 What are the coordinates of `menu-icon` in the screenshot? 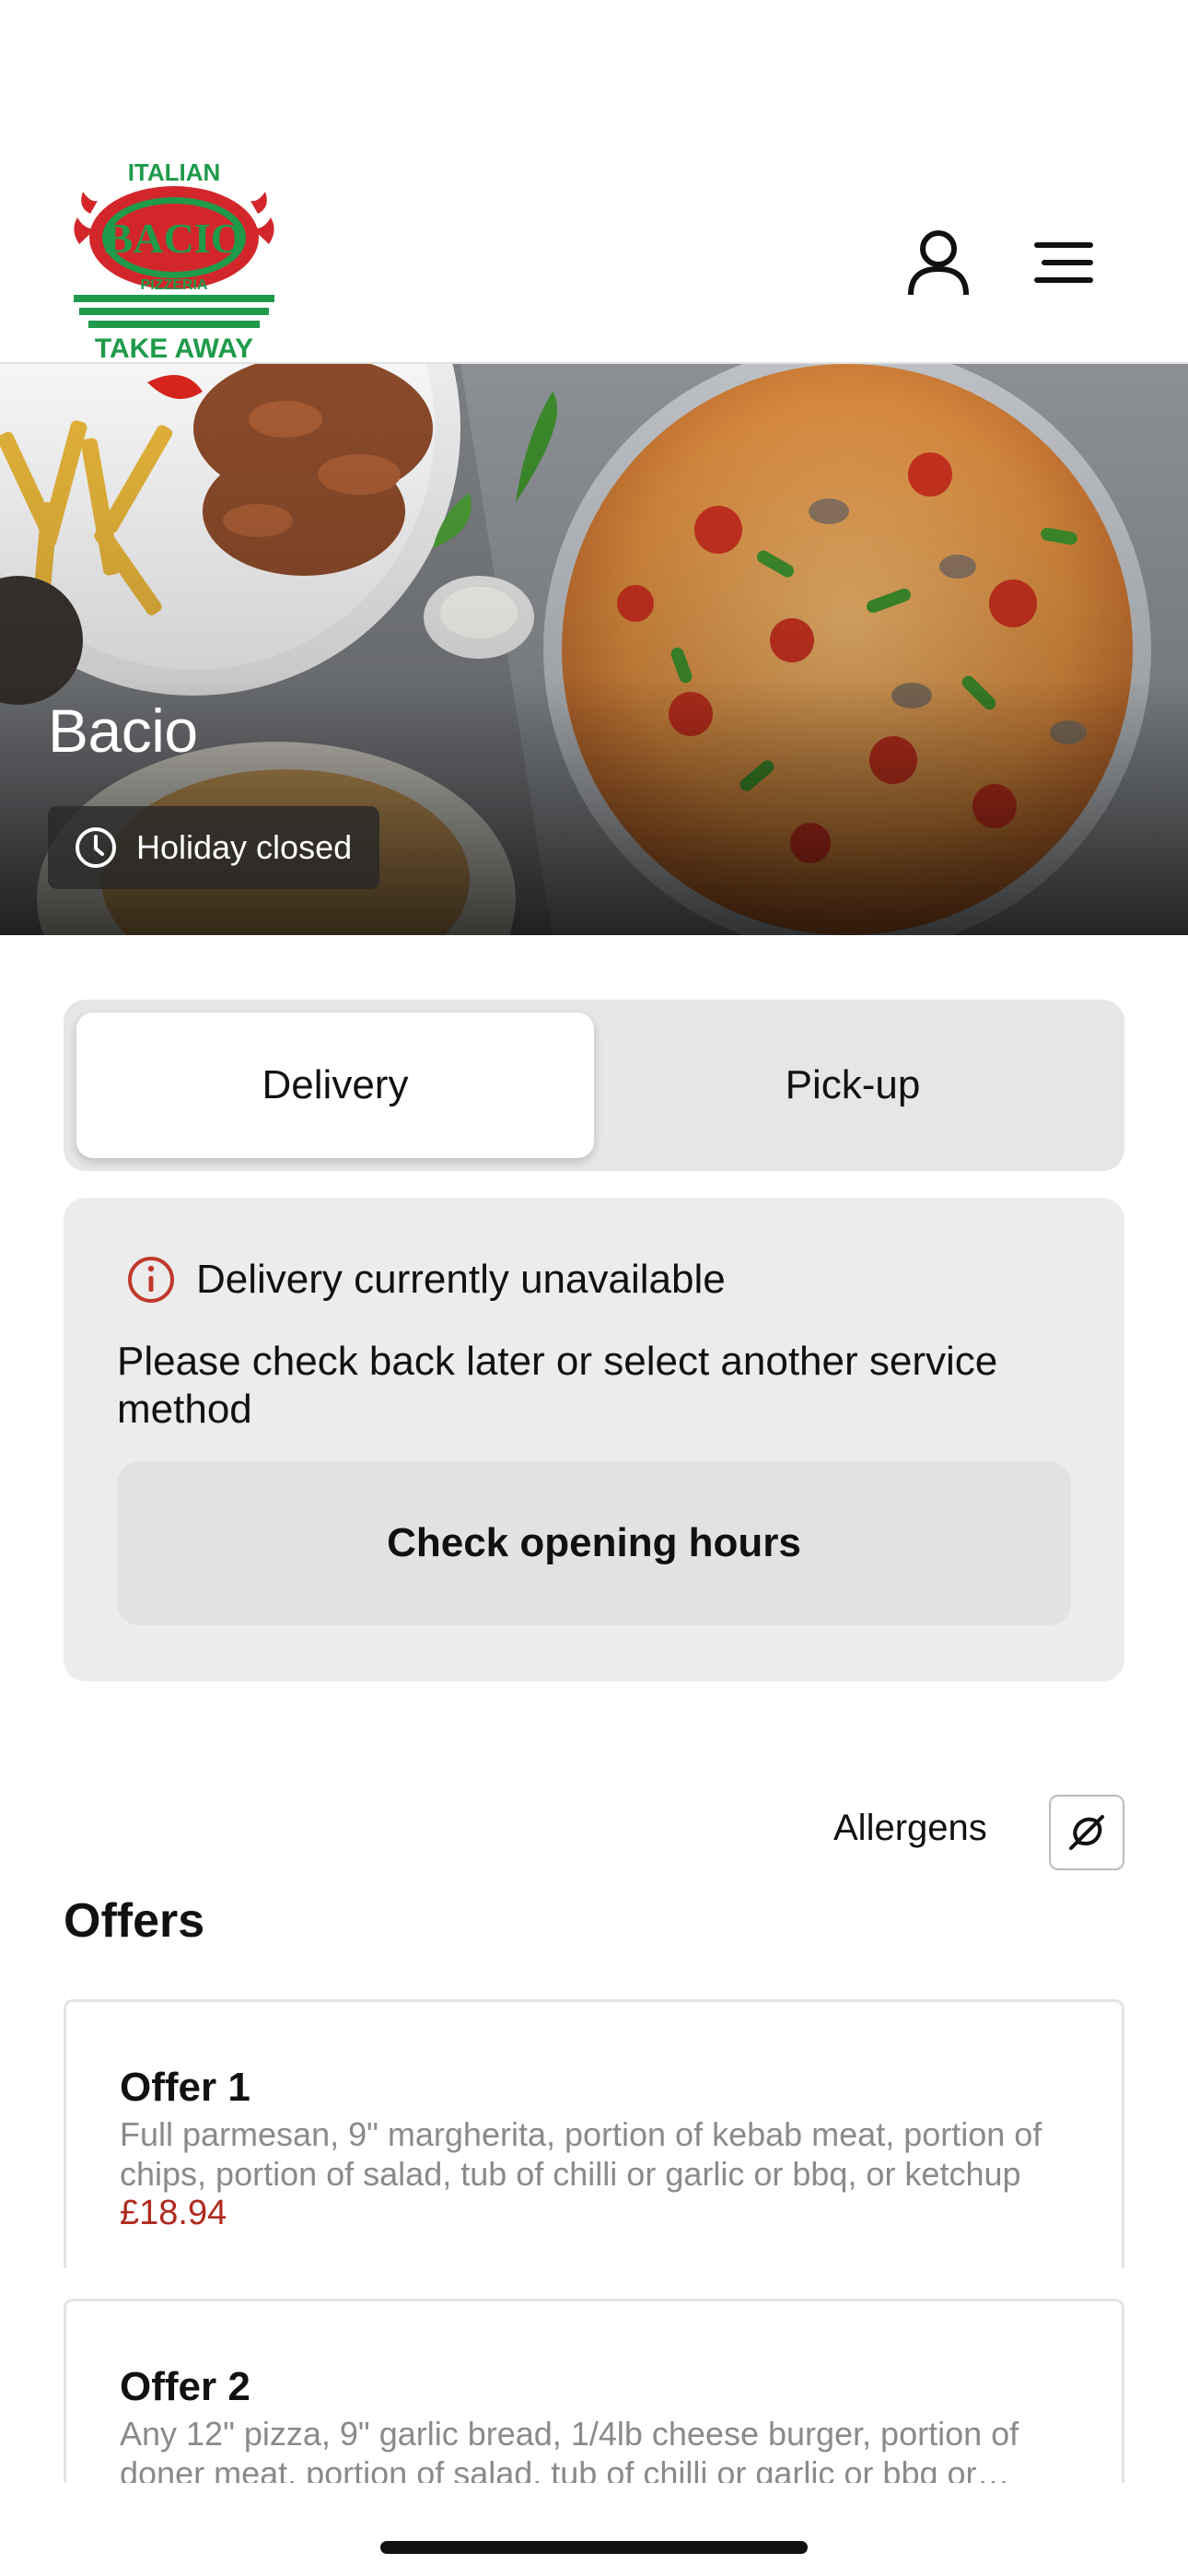 It's located at (1063, 262).